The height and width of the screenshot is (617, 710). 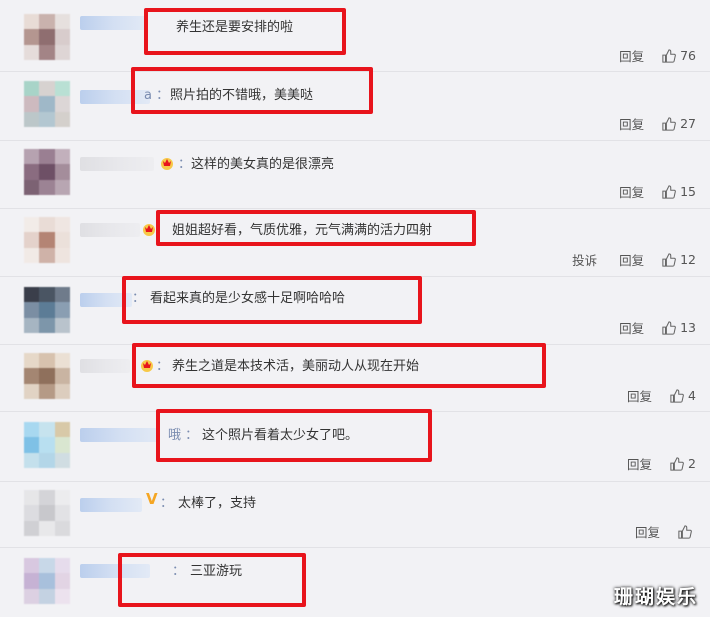 I want to click on watermark: 珊瑚娱乐, so click(x=655, y=597).